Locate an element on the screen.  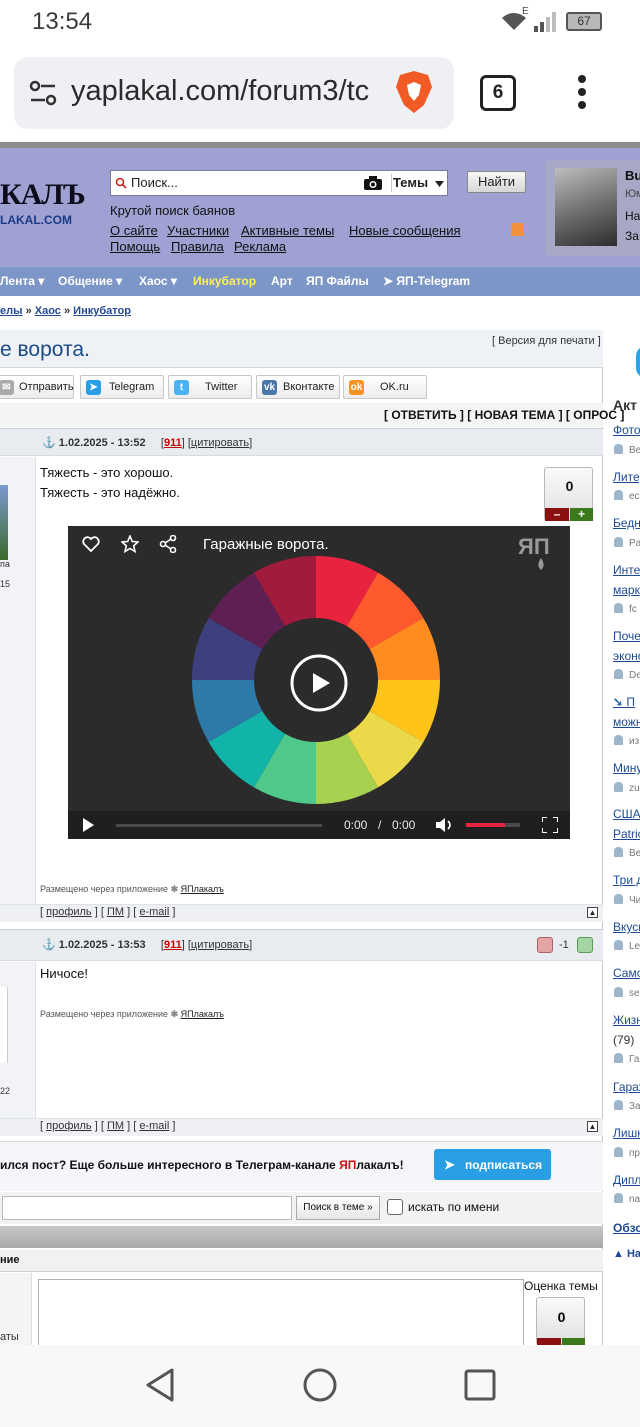
user-panel: Bu Юм На За is located at coordinates (592, 208).